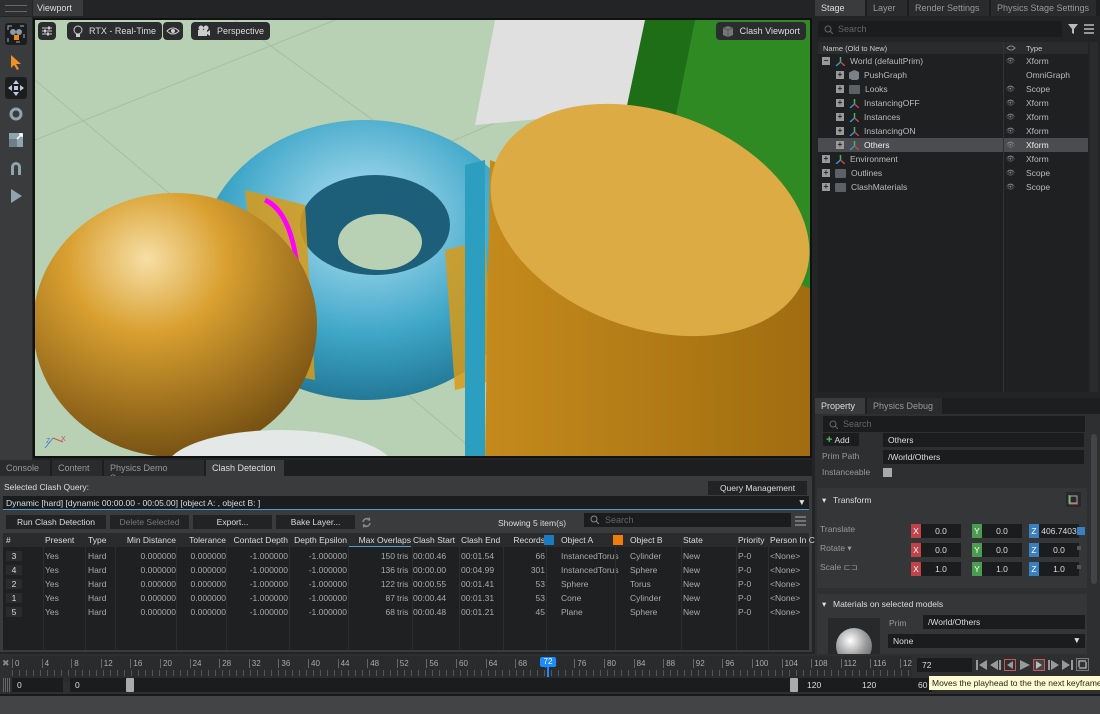  What do you see at coordinates (258, 540) in the screenshot?
I see `column-header: Contact Depth` at bounding box center [258, 540].